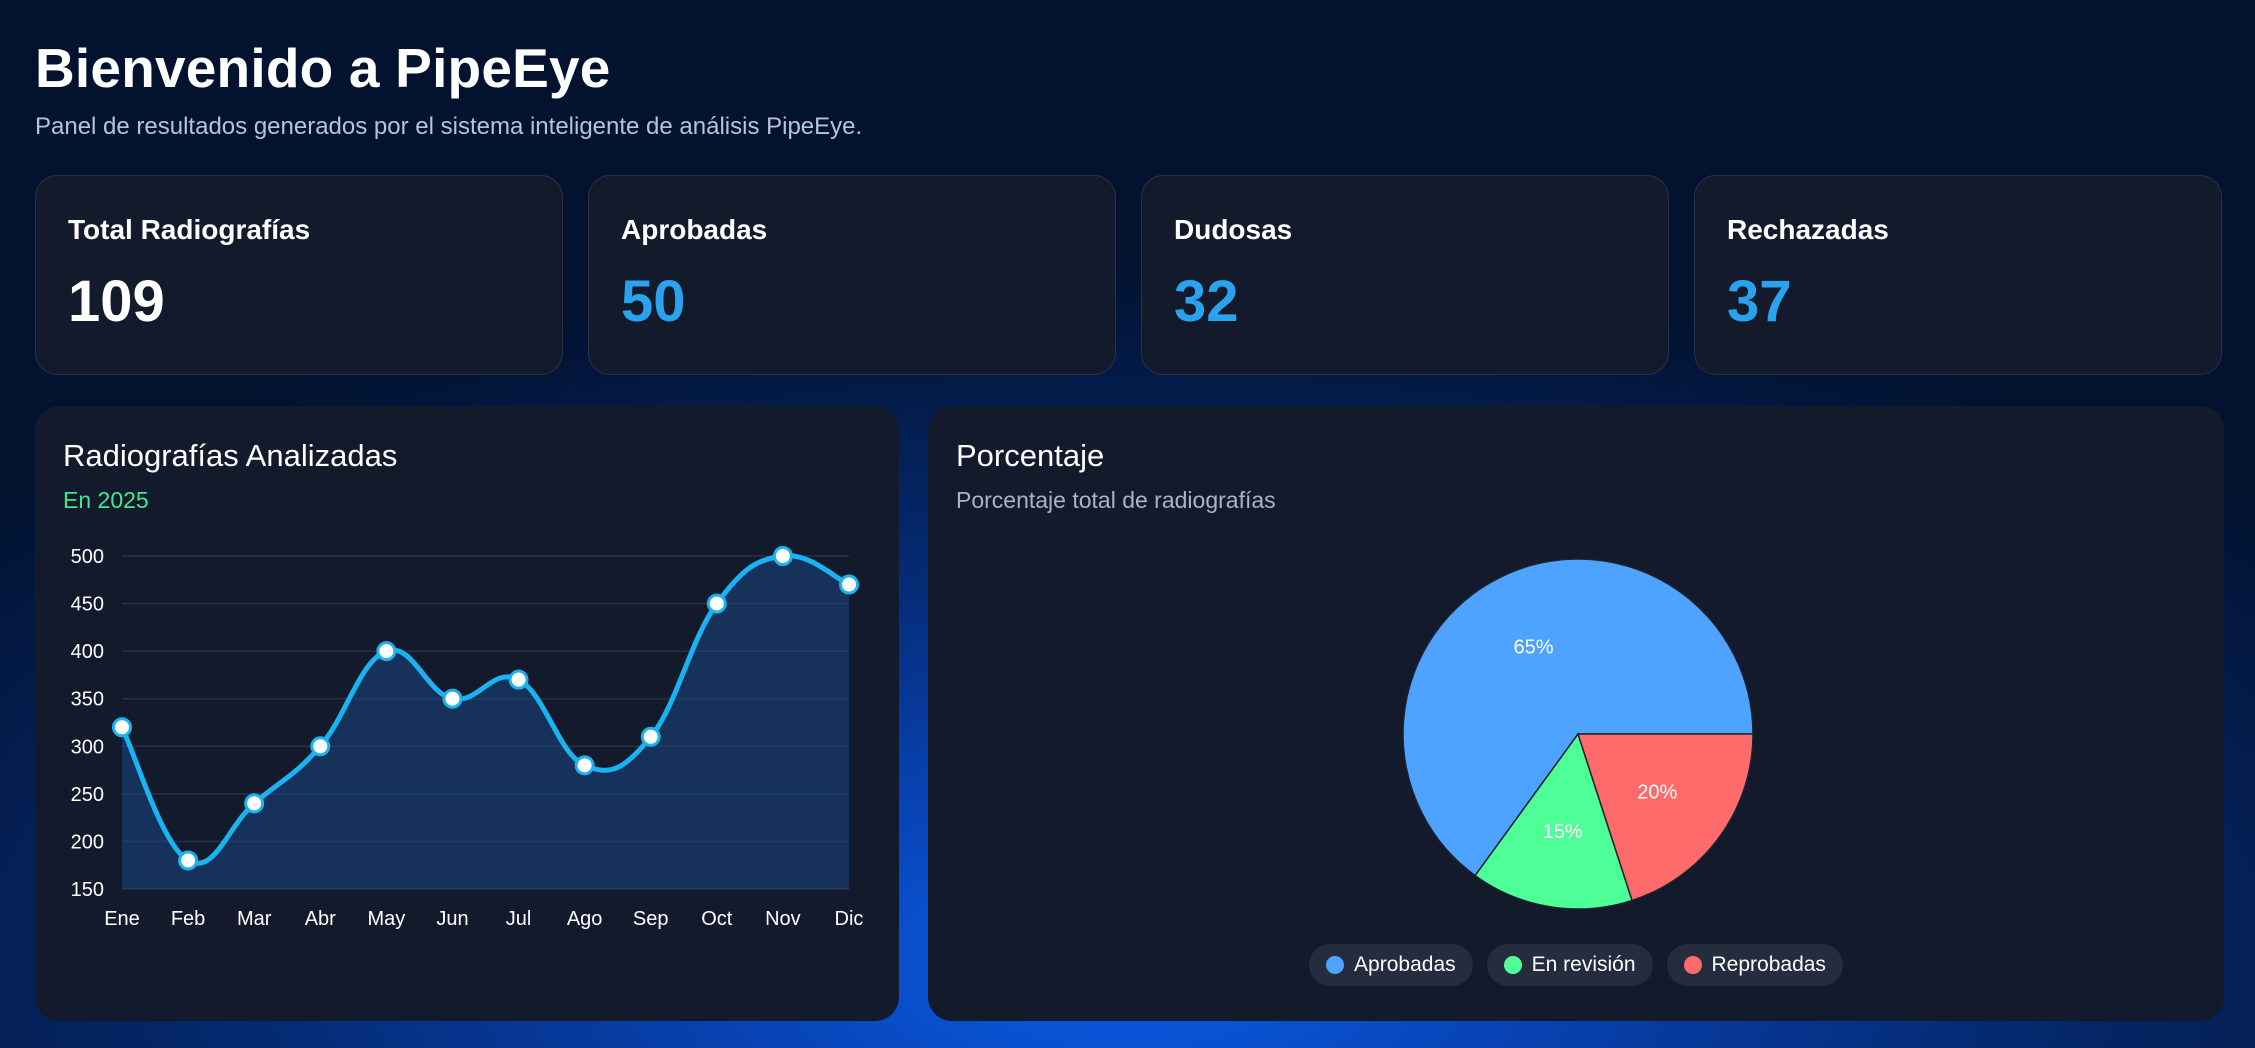  Describe the element at coordinates (87, 795) in the screenshot. I see `y-tick-label: 250` at that location.